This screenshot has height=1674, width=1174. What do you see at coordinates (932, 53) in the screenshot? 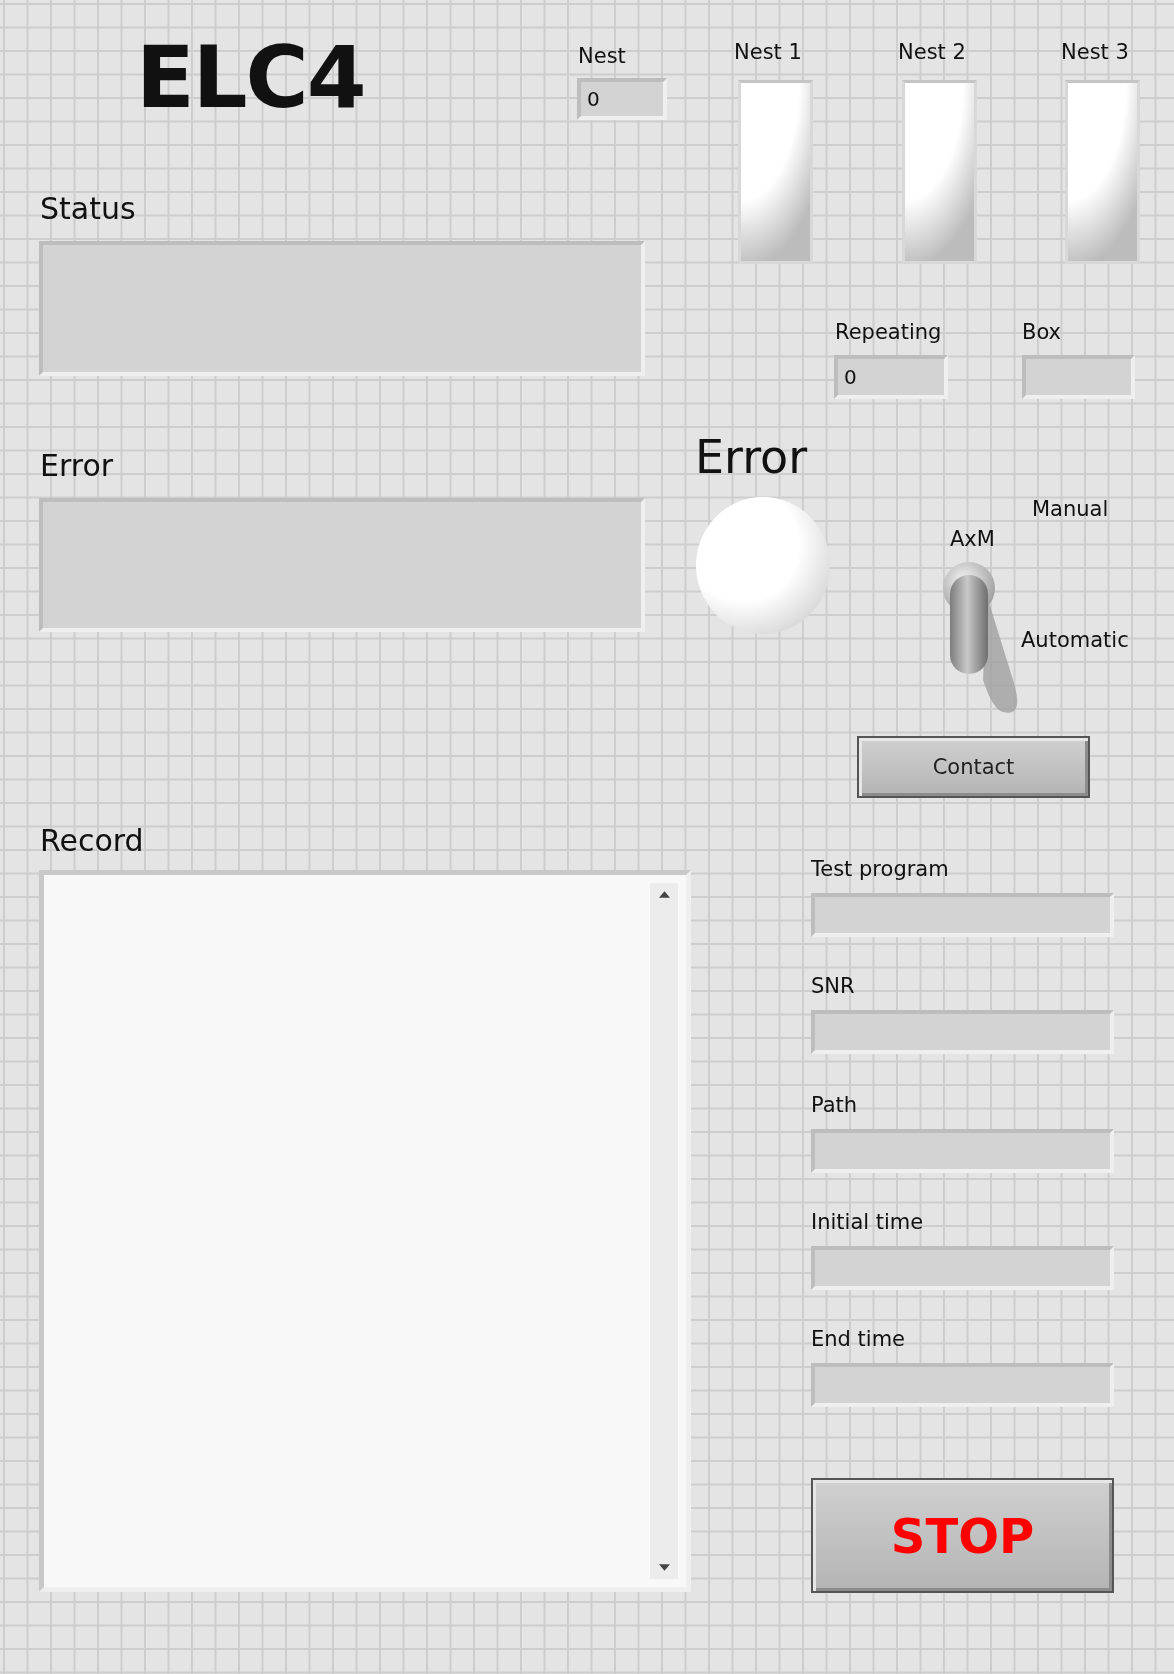
I see `led-label: Nest 2` at bounding box center [932, 53].